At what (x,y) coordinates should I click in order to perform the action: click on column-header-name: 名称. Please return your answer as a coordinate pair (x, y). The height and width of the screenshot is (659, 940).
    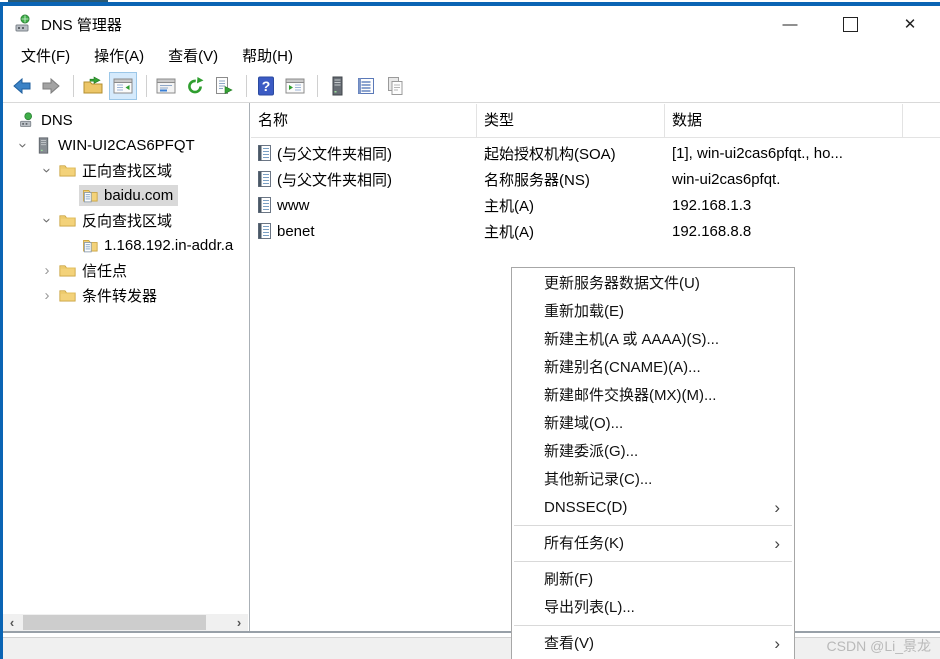
    Looking at the image, I should click on (364, 120).